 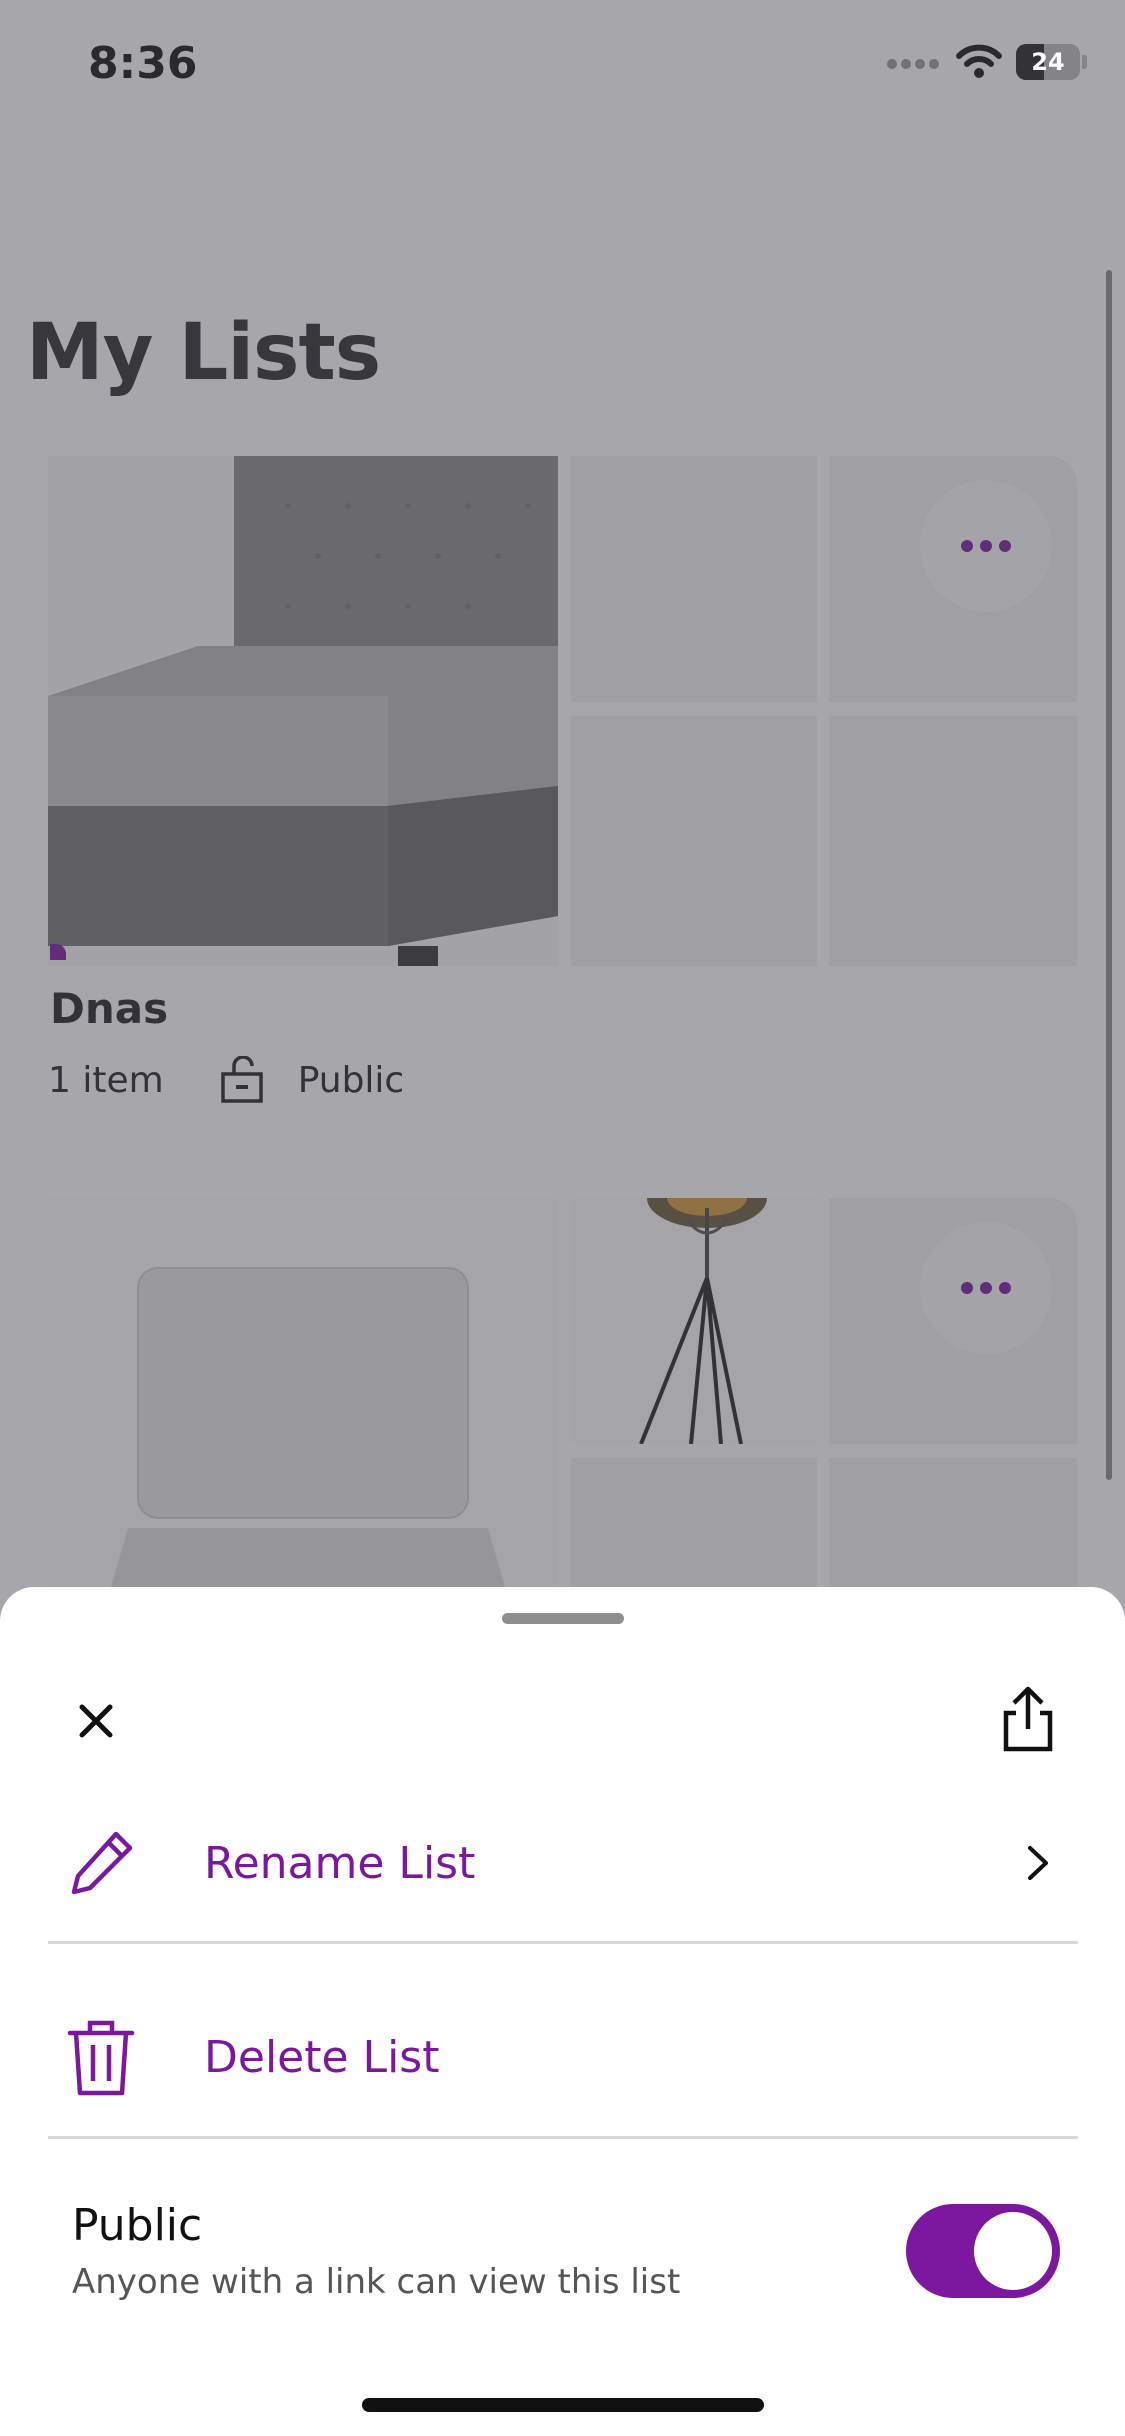 I want to click on public-title: Public, so click(x=137, y=2225).